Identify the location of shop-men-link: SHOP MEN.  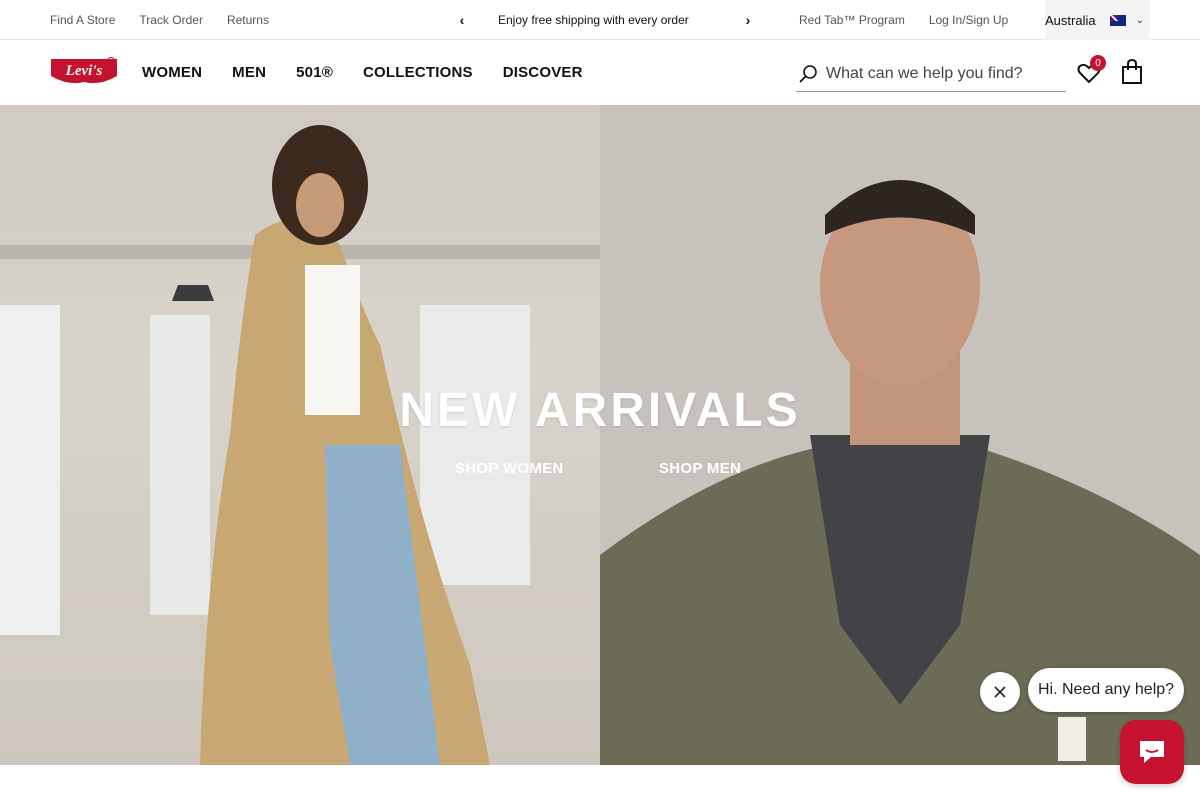
(700, 468).